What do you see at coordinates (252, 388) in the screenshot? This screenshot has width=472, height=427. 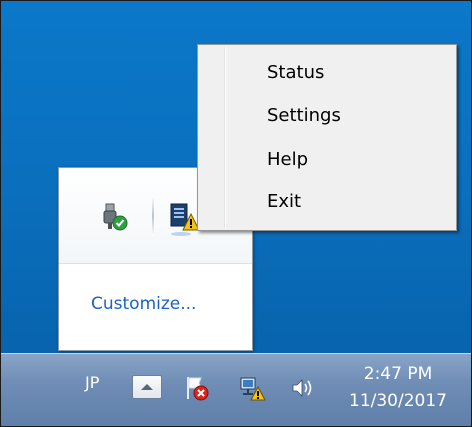 I see `network-warning-icon` at bounding box center [252, 388].